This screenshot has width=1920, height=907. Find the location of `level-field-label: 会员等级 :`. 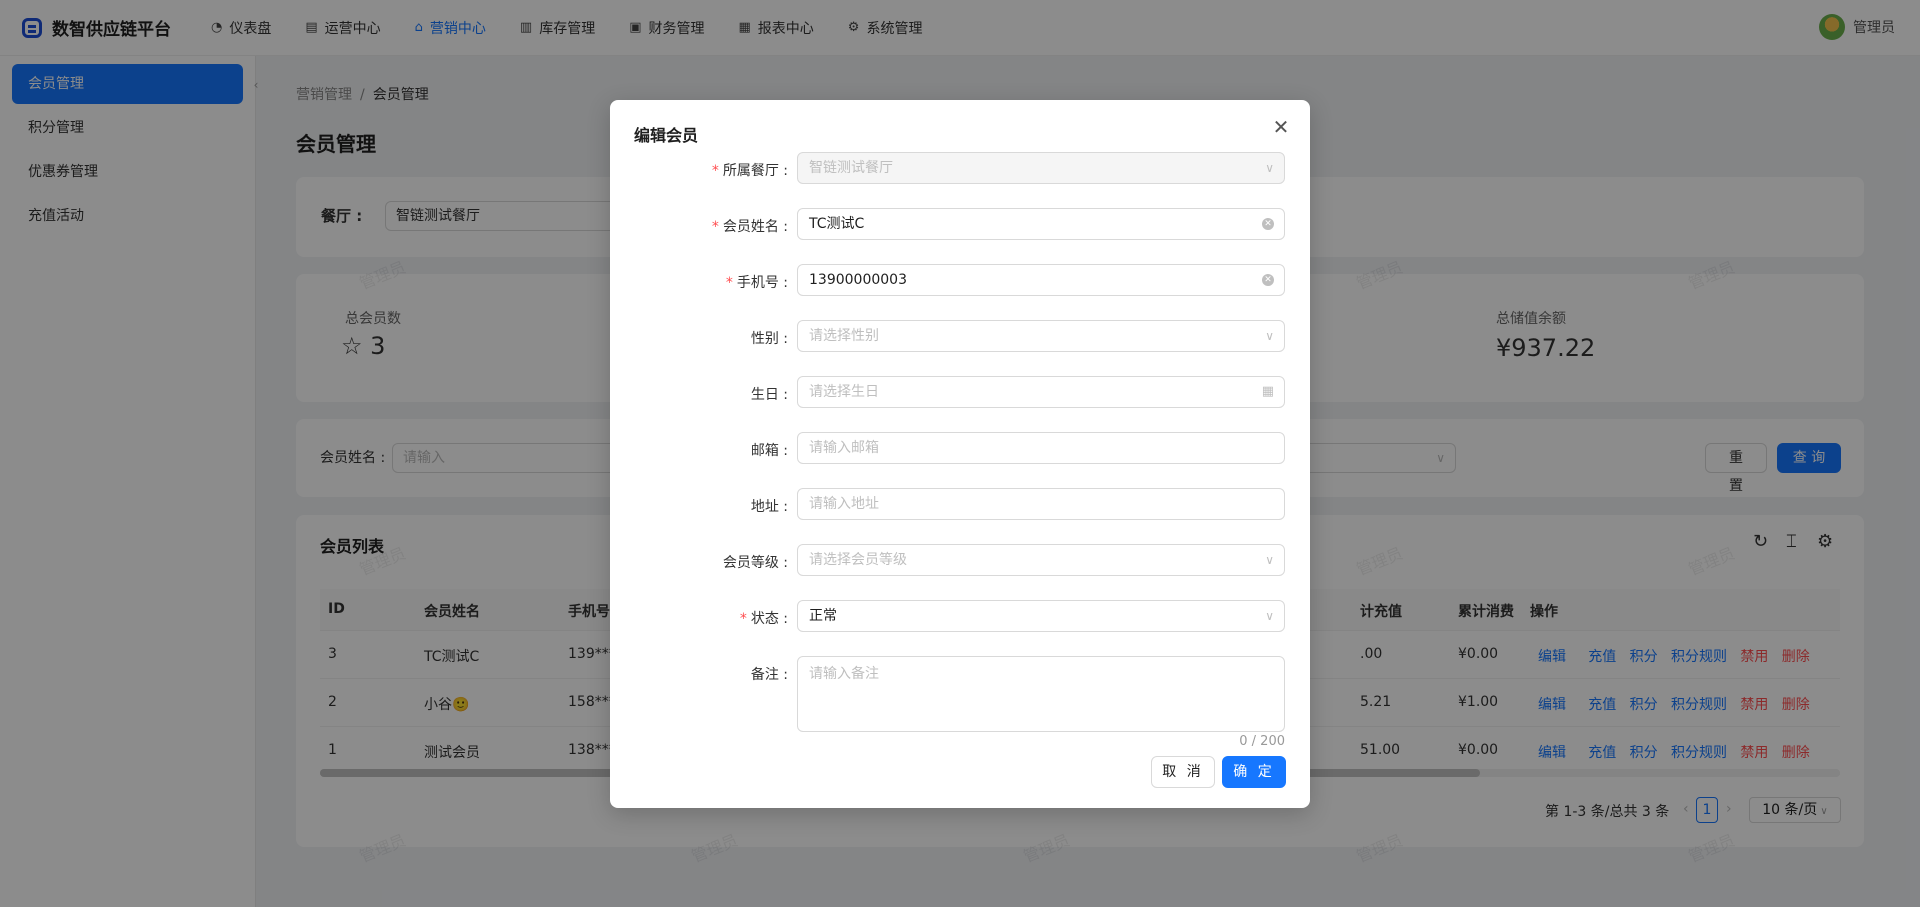

level-field-label: 会员等级 : is located at coordinates (755, 563).